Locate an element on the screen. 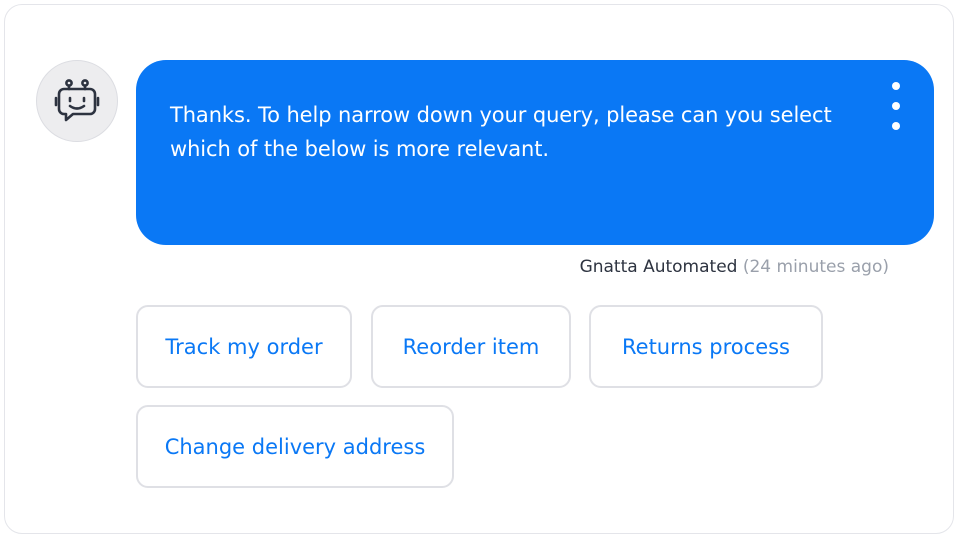 Image resolution: width=960 pixels, height=540 pixels. message-menu-button is located at coordinates (896, 106).